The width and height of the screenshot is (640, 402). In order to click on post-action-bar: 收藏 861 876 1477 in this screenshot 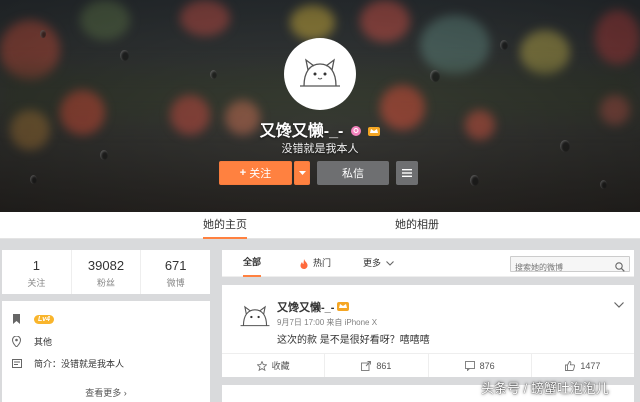, I will do `click(428, 365)`.